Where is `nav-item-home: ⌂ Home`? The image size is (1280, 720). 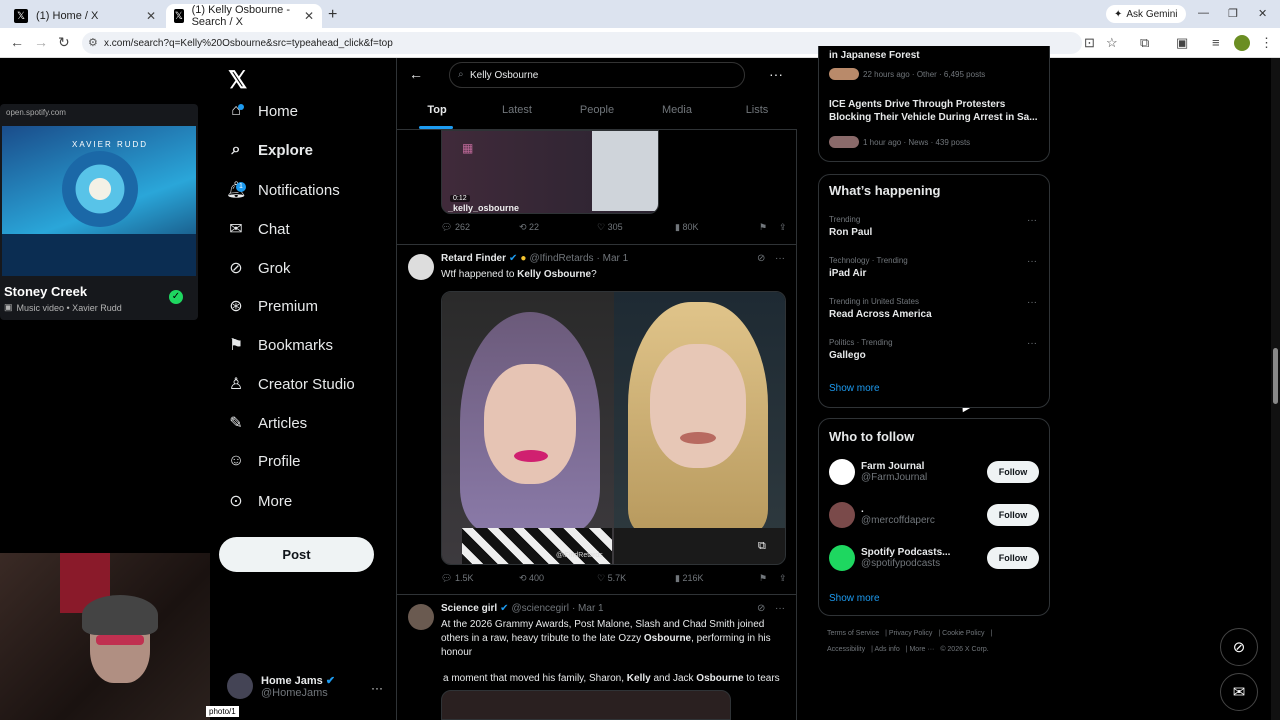
nav-item-home: ⌂ Home is located at coordinates (262, 111).